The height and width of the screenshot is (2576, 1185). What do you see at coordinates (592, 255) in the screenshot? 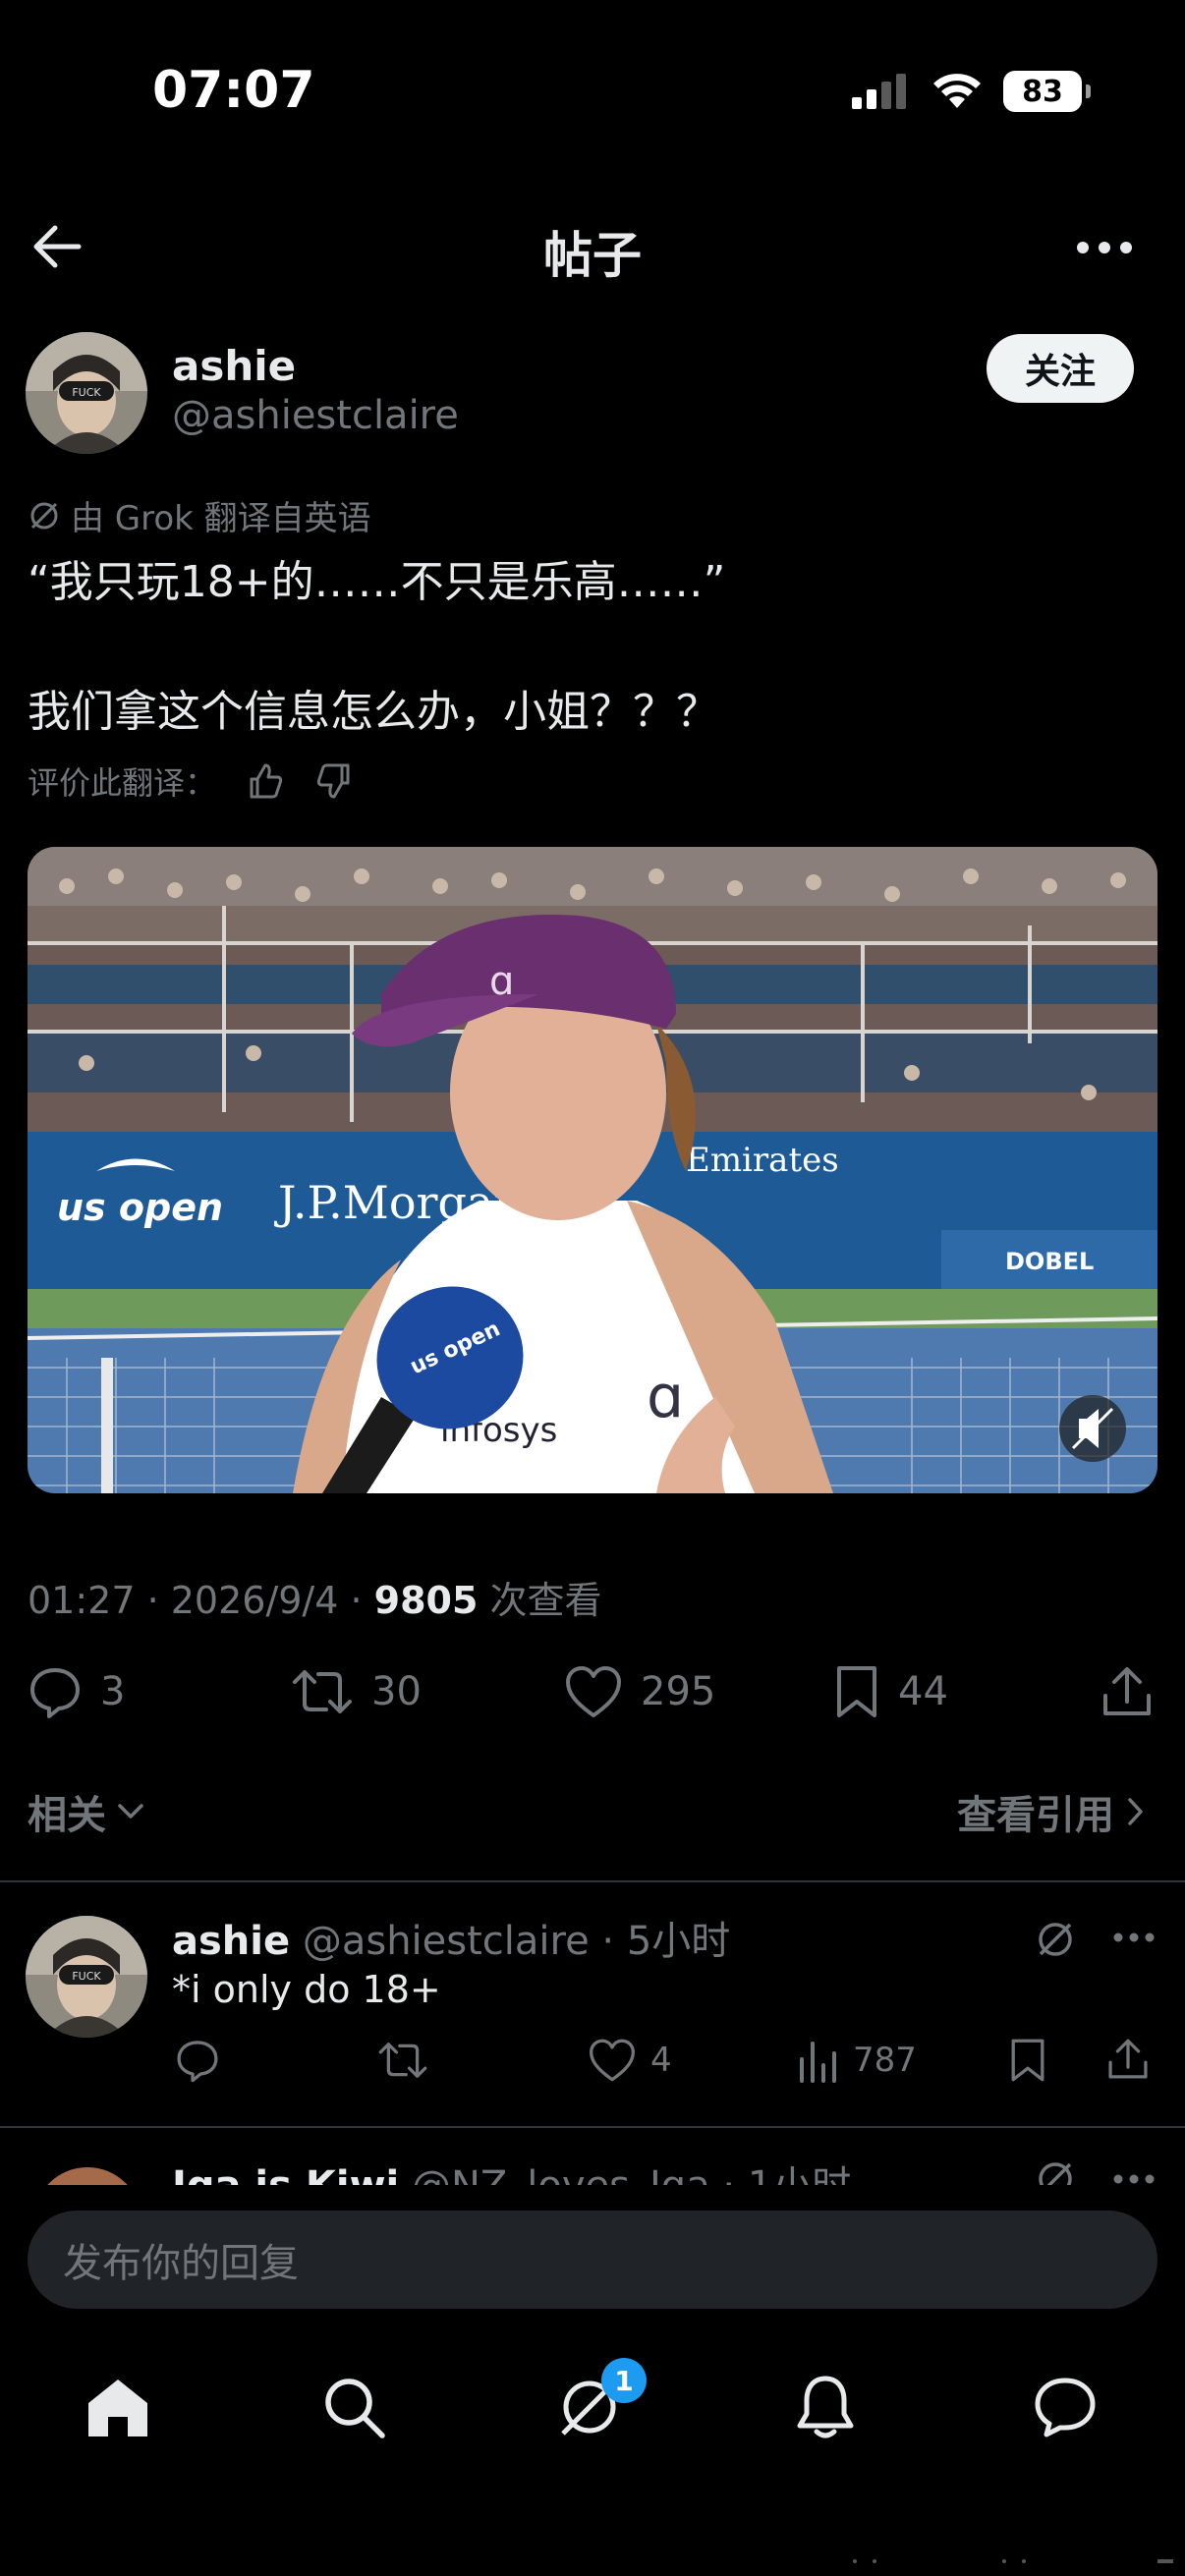
I see `page-title: 帖子` at bounding box center [592, 255].